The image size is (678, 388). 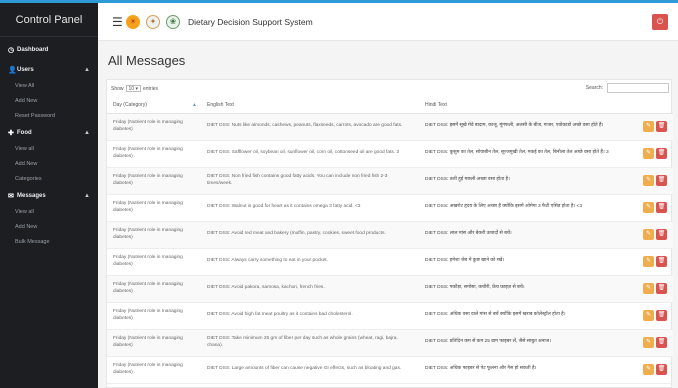 I want to click on sidebar-item-label: Food, so click(x=24, y=133).